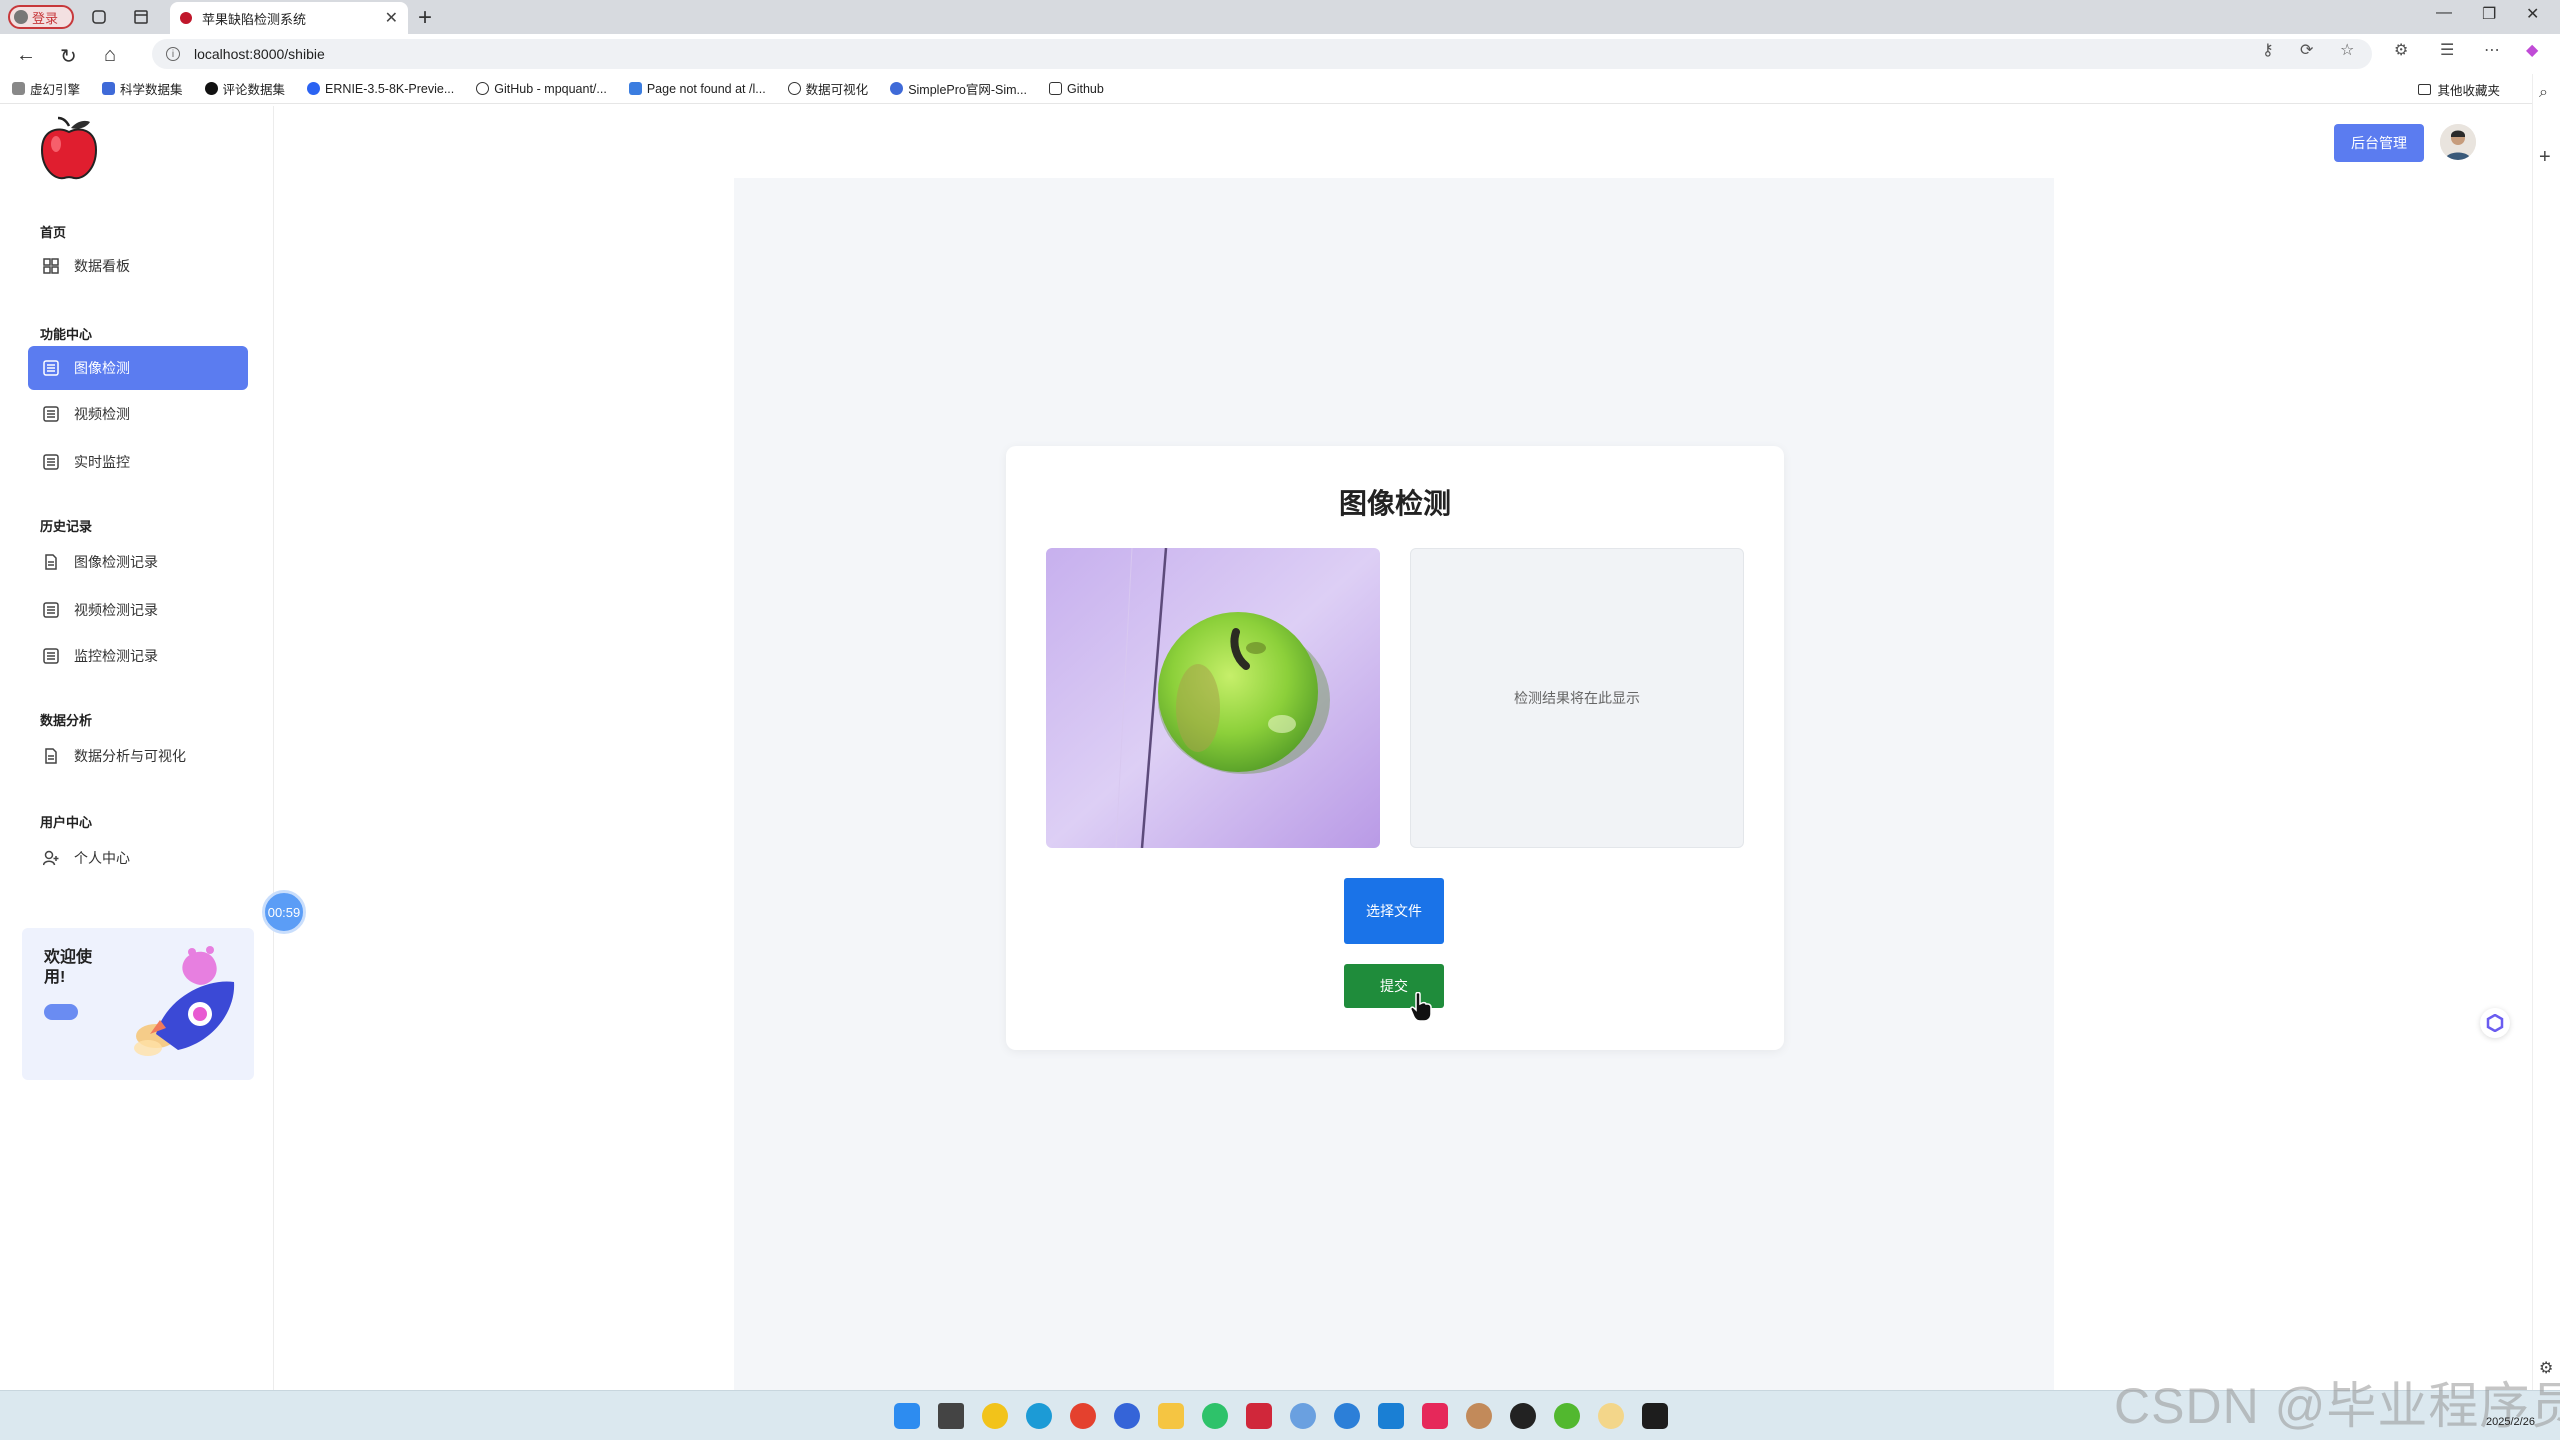 The height and width of the screenshot is (1440, 2560). What do you see at coordinates (2444, 13) in the screenshot?
I see `minimize-icon: —` at bounding box center [2444, 13].